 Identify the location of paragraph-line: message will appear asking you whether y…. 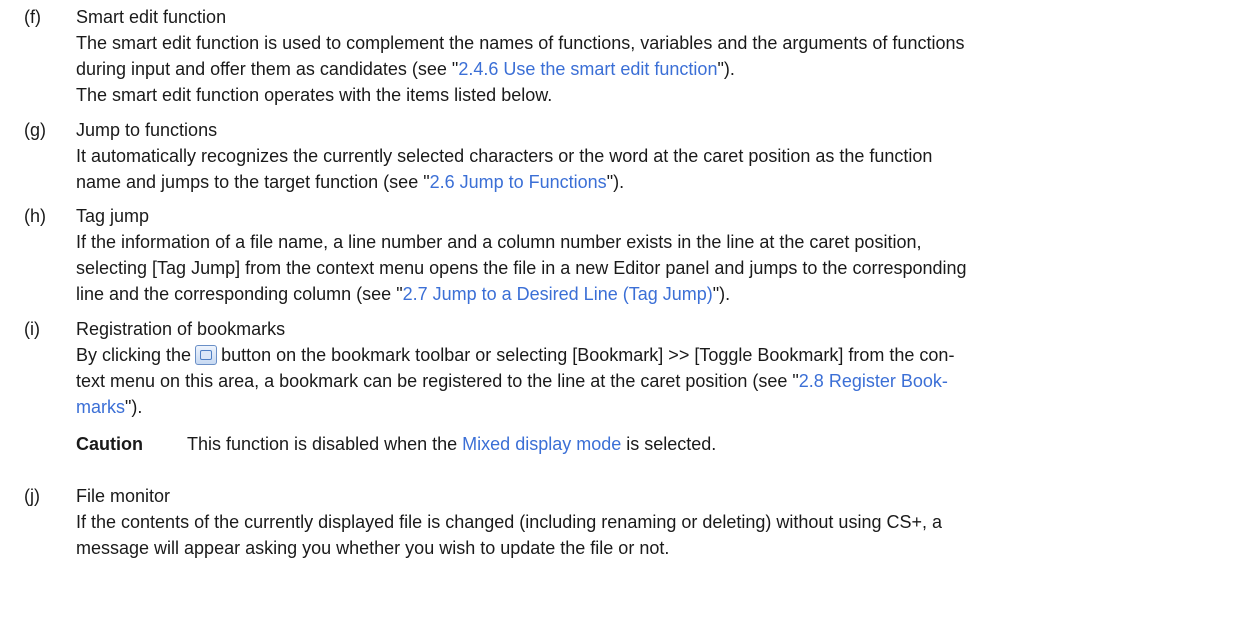
(373, 548).